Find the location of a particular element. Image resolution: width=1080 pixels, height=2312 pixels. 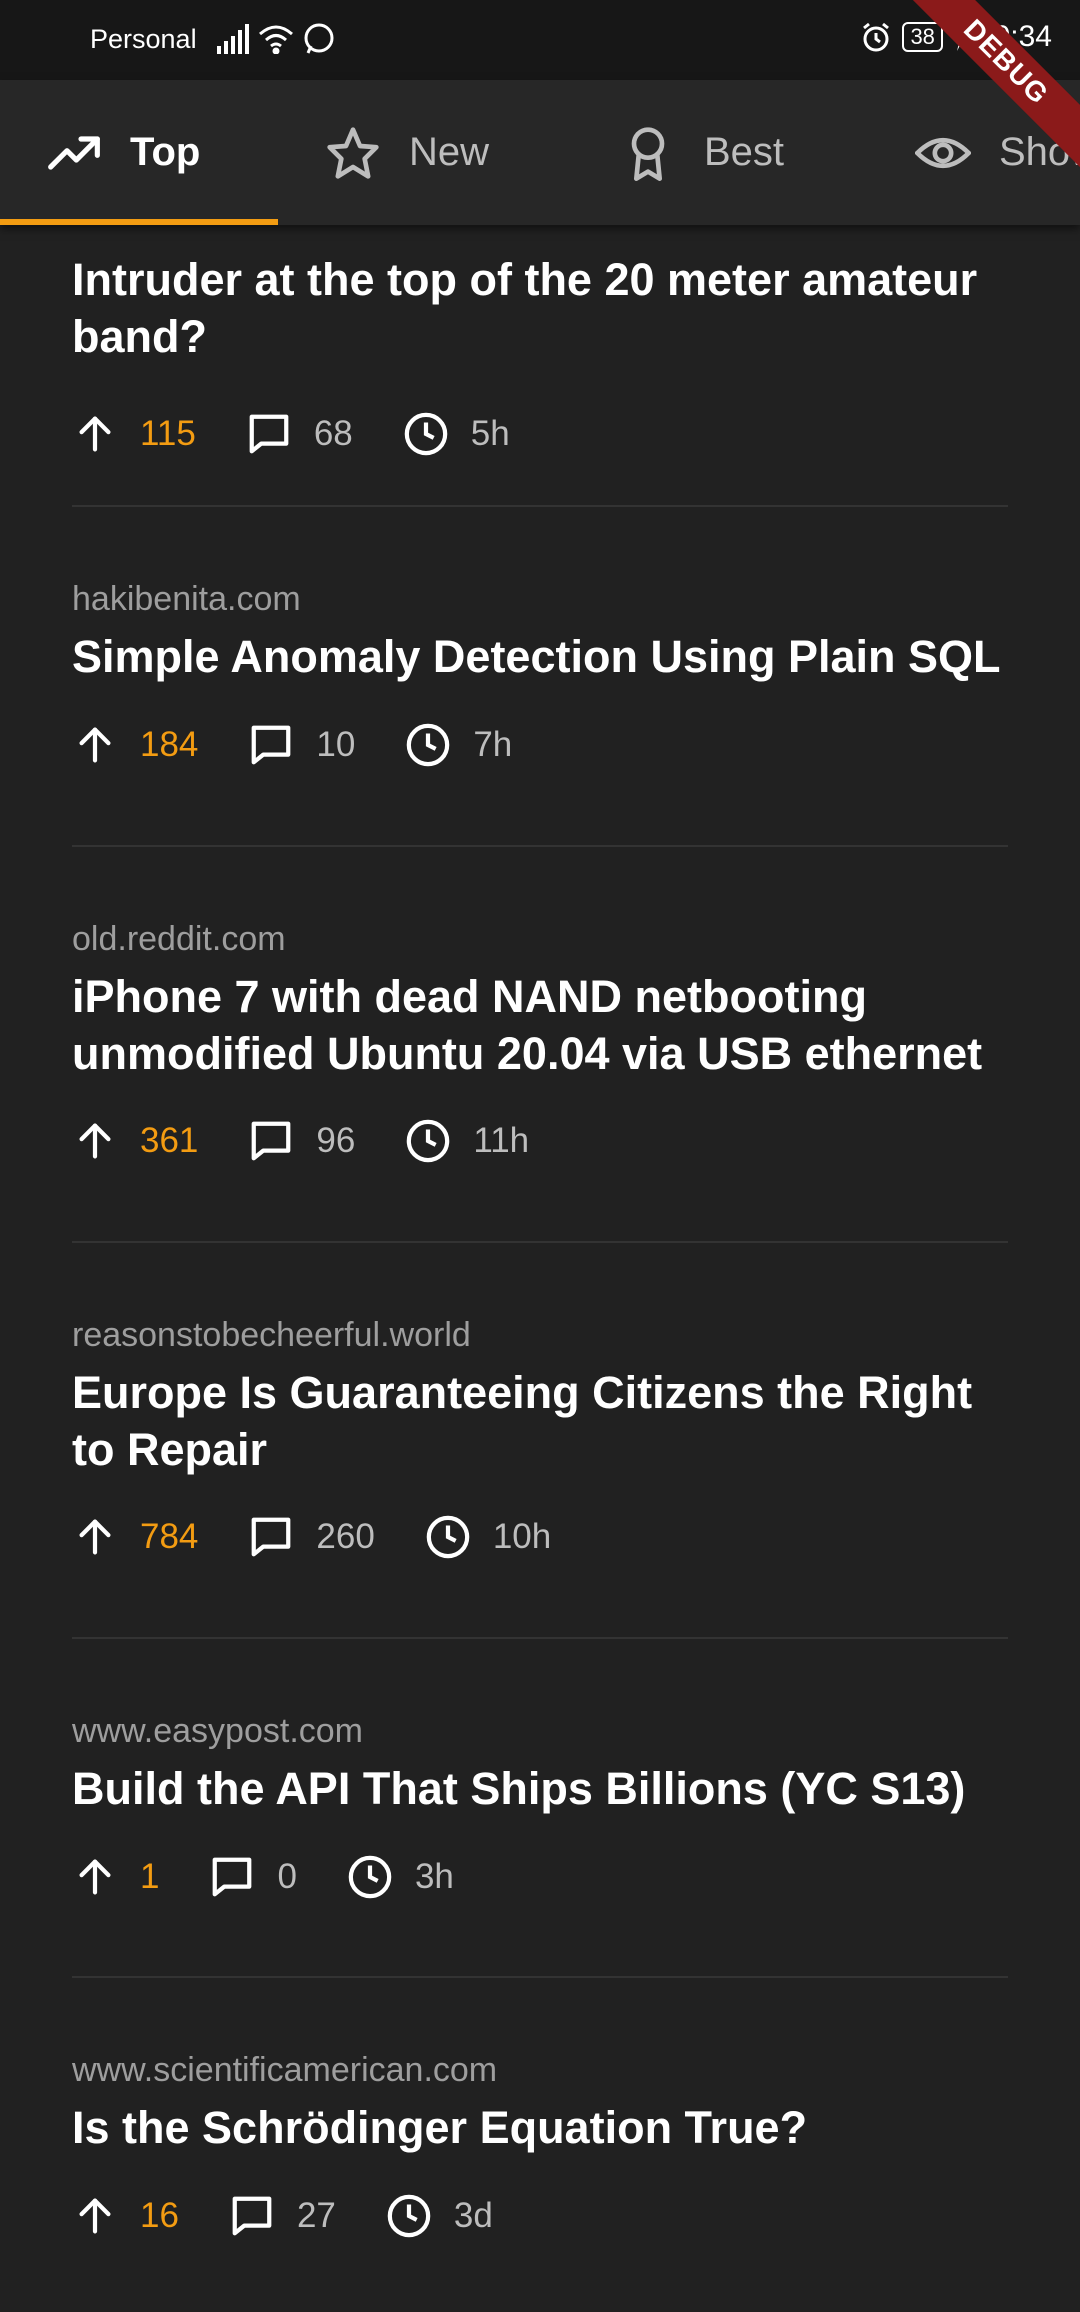

trending-up-icon is located at coordinates (74, 152).